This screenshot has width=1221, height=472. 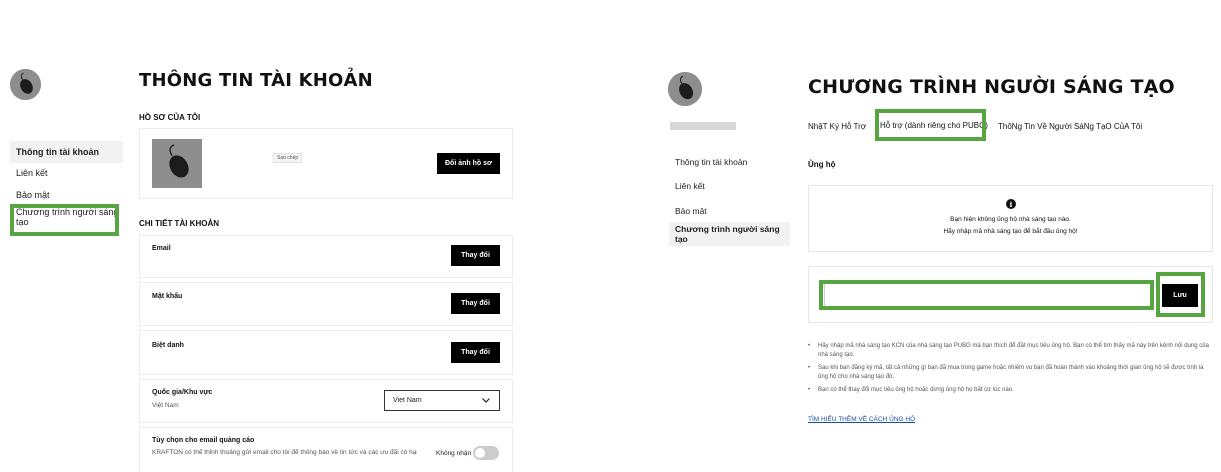 I want to click on sidebar-item-creator-program: Chương trình người sáng tạo, so click(x=66, y=217).